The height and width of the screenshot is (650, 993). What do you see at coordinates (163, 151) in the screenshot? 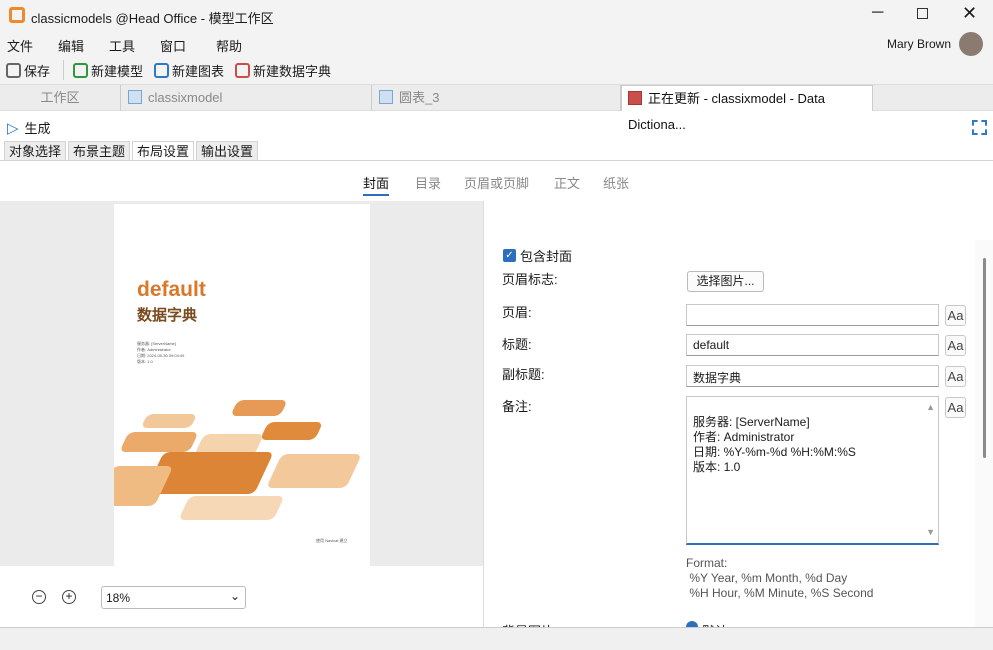
I see `tab-layout: 布局设置` at bounding box center [163, 151].